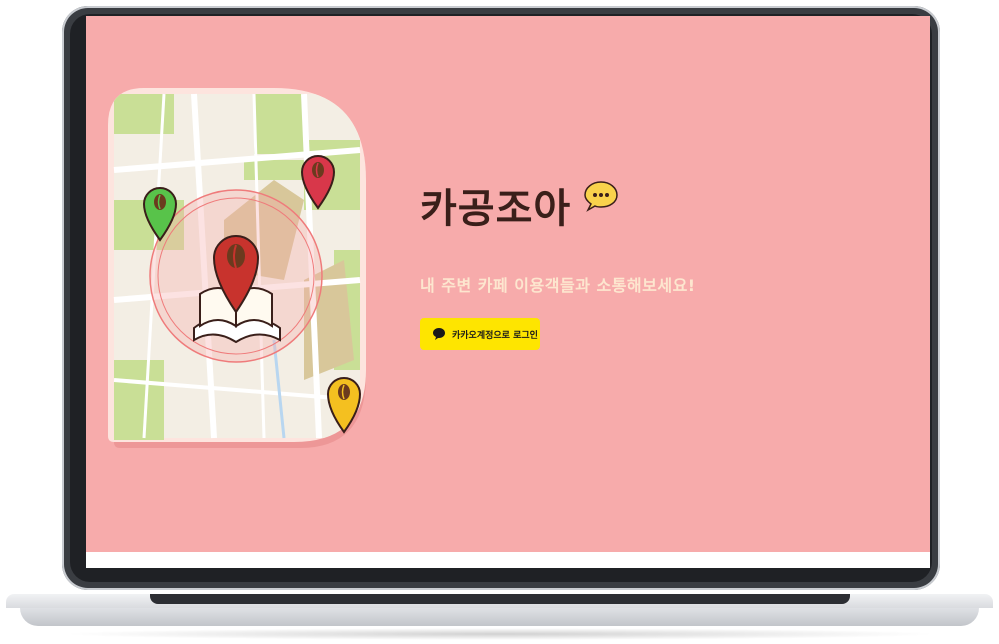  What do you see at coordinates (558, 285) in the screenshot?
I see `subtitle: 내 주변 카페 이용객들과 소통해보세요!` at bounding box center [558, 285].